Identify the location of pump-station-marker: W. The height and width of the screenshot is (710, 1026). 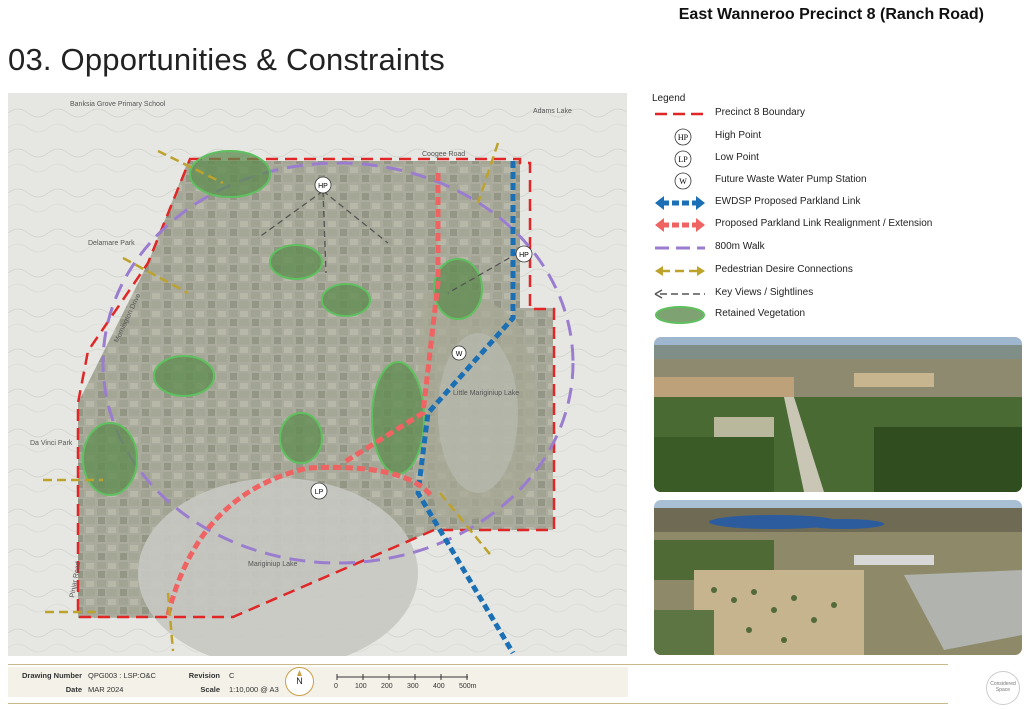
(459, 353).